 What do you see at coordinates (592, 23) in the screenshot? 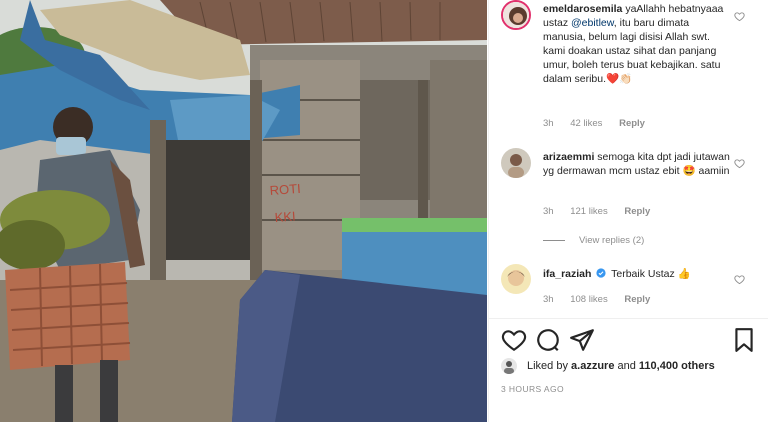
I see `comment-mention: @ebitlew` at bounding box center [592, 23].